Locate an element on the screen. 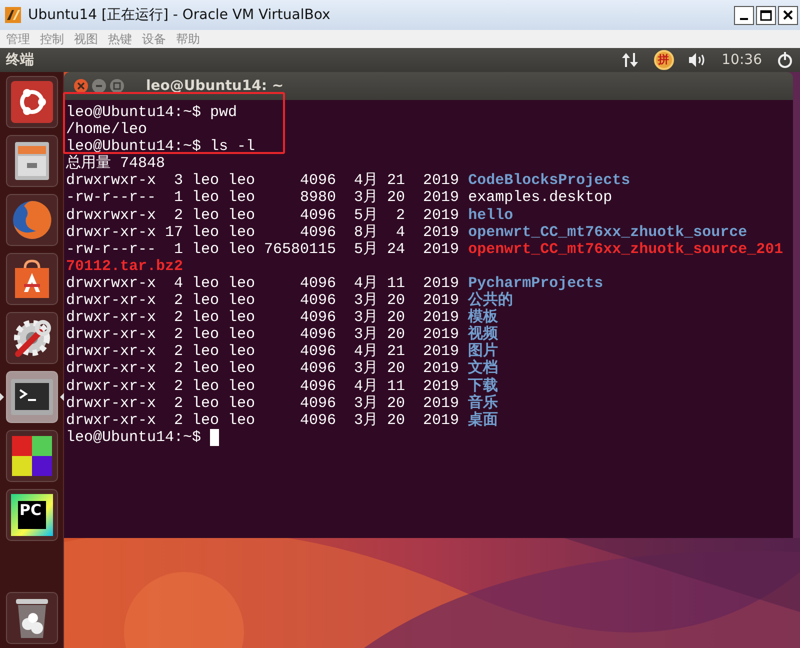 The width and height of the screenshot is (800, 648). file-name: hello is located at coordinates (491, 215).